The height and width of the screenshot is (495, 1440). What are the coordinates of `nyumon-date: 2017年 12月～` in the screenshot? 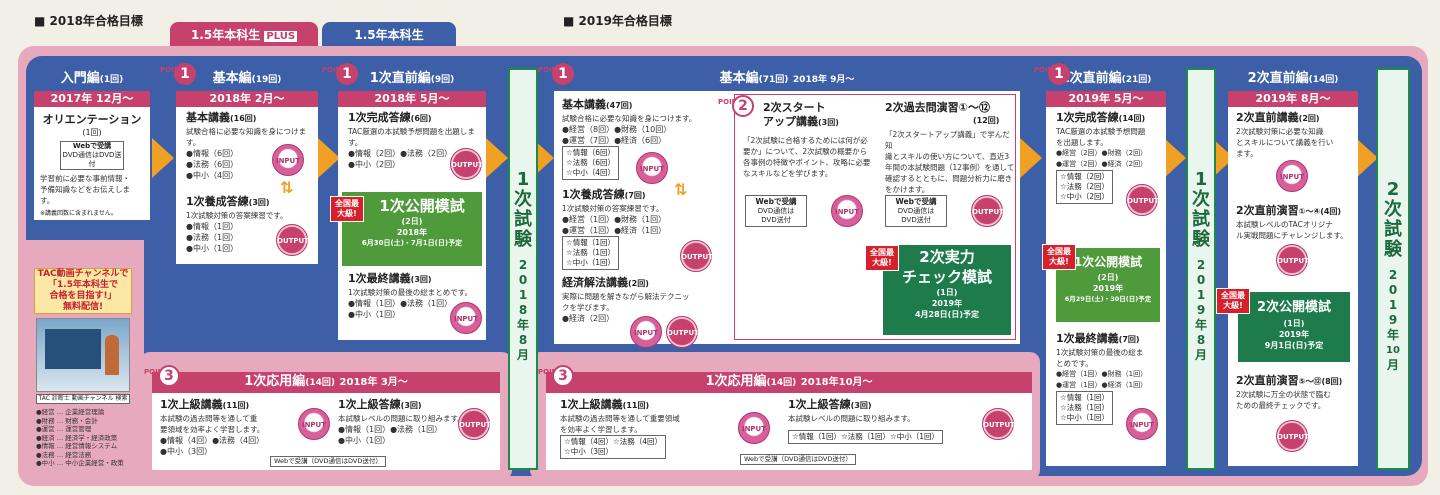 It's located at (92, 99).